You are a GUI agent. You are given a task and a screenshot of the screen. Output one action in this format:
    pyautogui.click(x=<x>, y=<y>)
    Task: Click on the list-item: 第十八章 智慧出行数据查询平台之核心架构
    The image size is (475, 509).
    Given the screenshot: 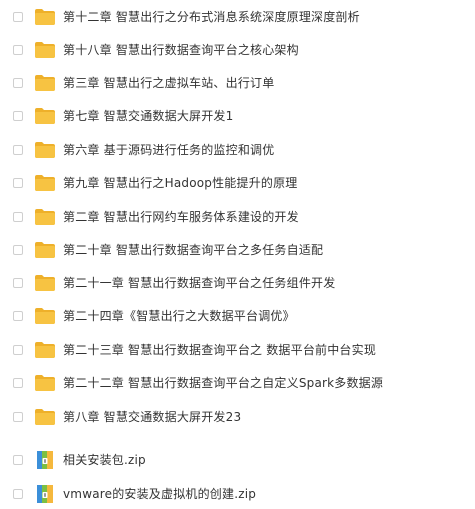 What is the action you would take?
    pyautogui.click(x=237, y=50)
    